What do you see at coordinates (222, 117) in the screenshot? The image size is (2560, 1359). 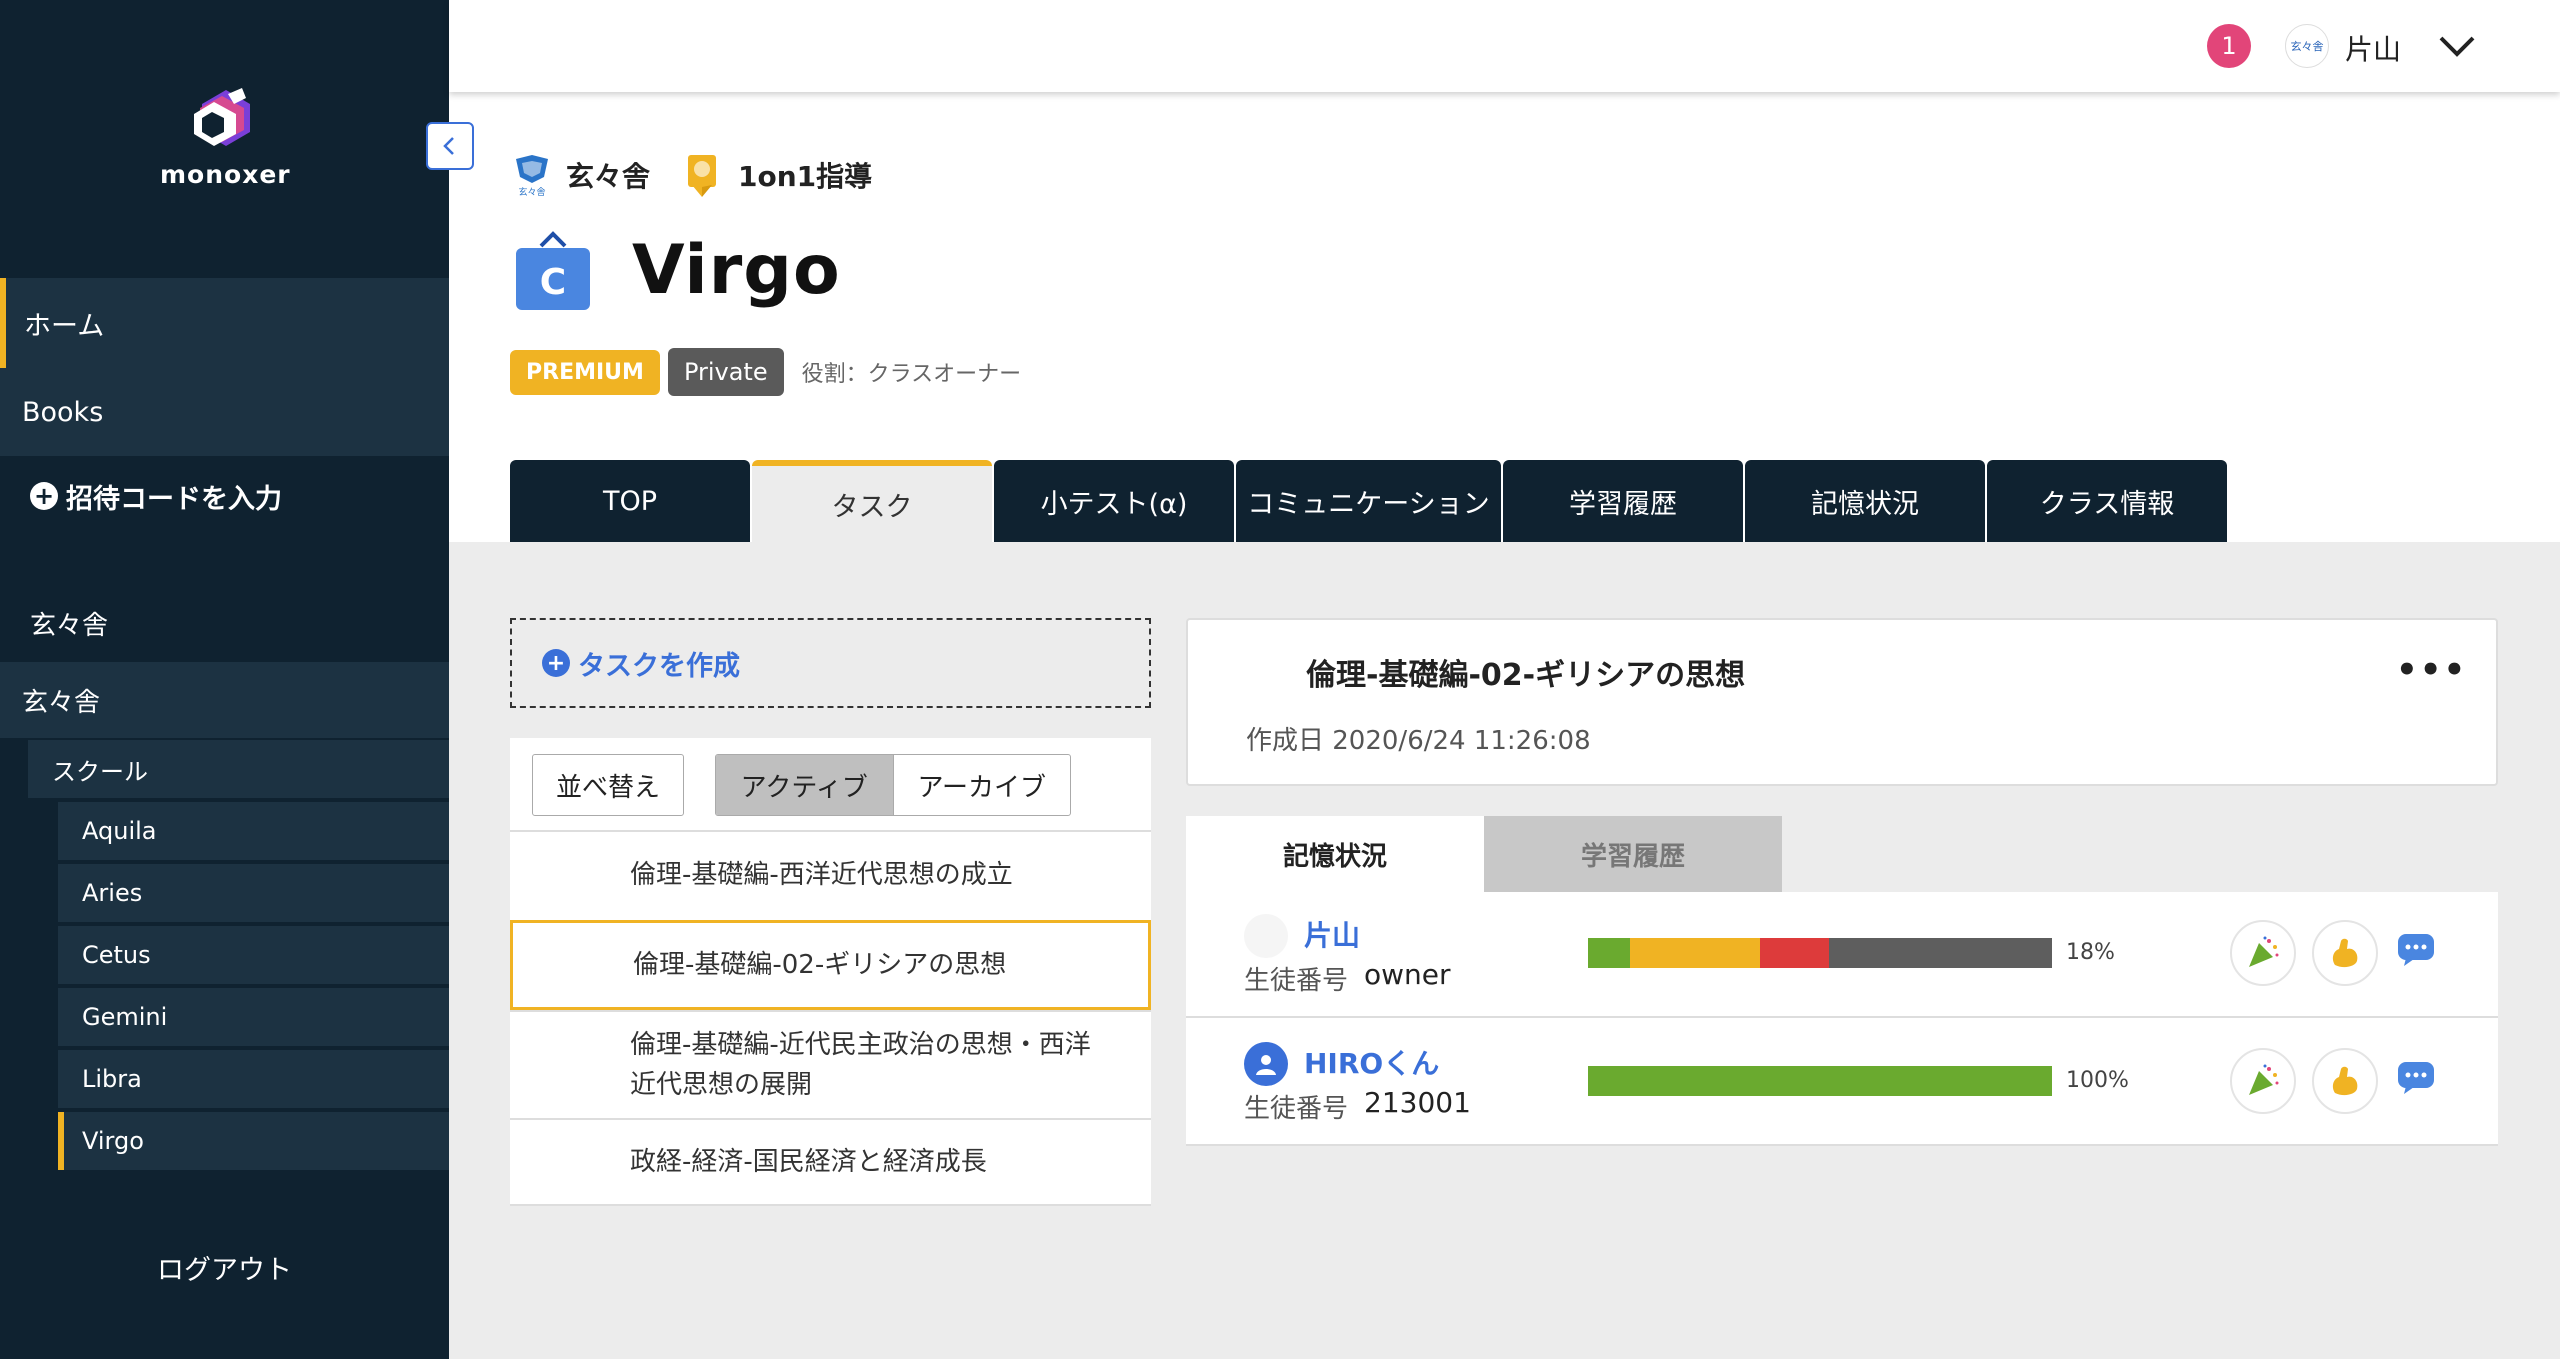 I see `monoxer-logo-icon` at bounding box center [222, 117].